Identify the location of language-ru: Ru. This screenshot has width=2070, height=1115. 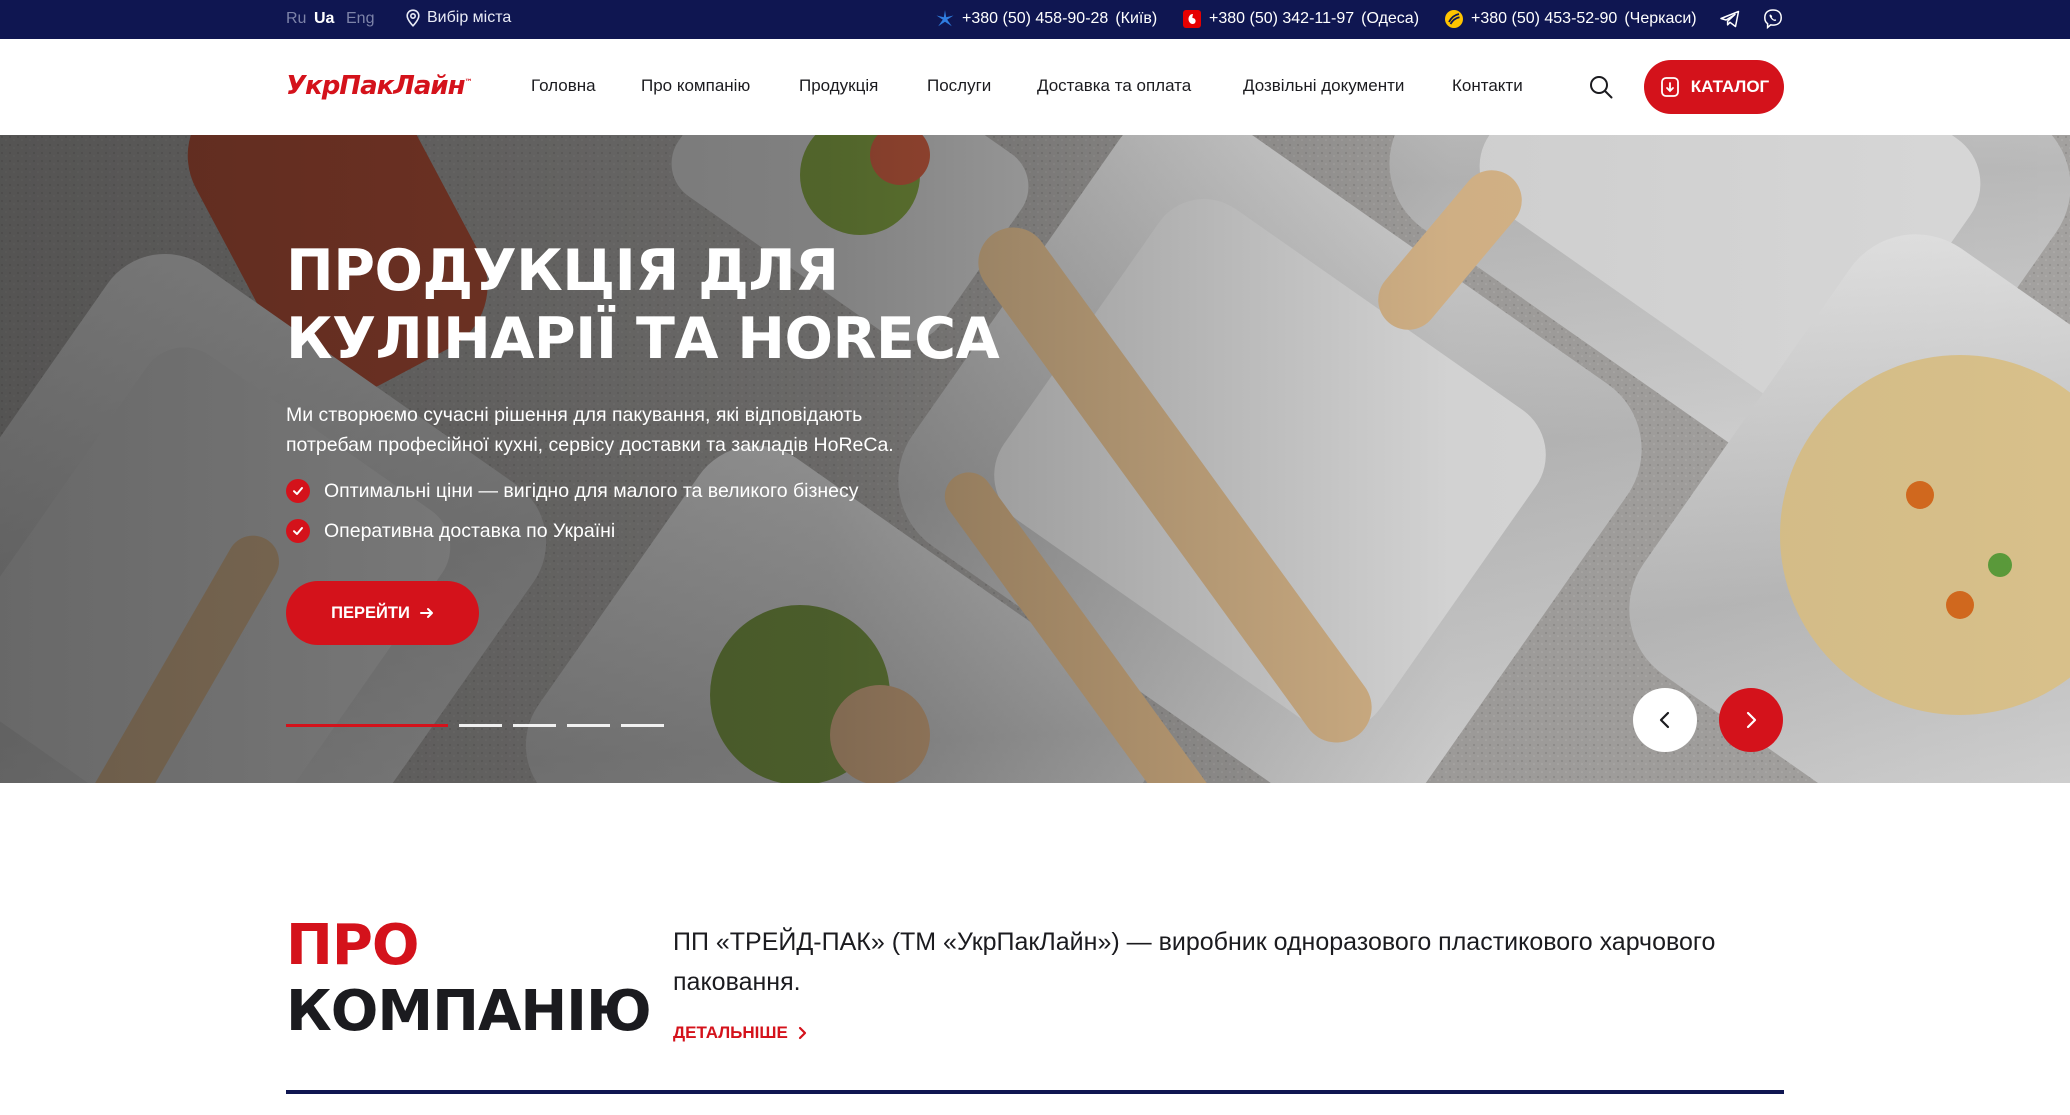
(296, 19).